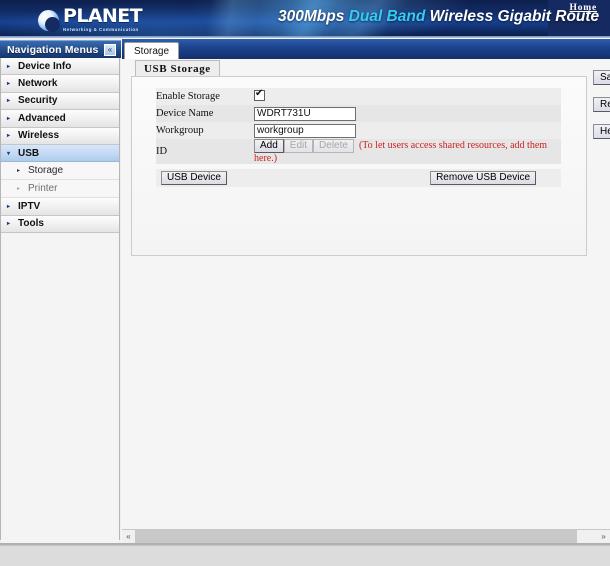 This screenshot has width=610, height=566. I want to click on device-name-cell, so click(407, 113).